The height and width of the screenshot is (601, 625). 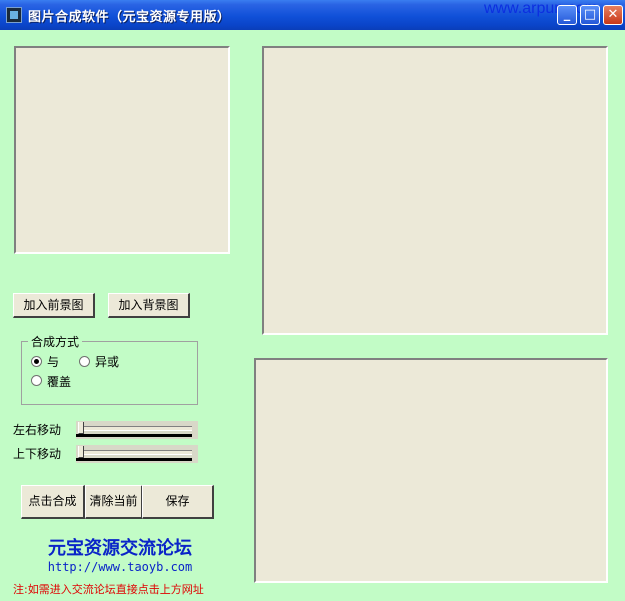 What do you see at coordinates (590, 15) in the screenshot?
I see `maximize-icon: □` at bounding box center [590, 15].